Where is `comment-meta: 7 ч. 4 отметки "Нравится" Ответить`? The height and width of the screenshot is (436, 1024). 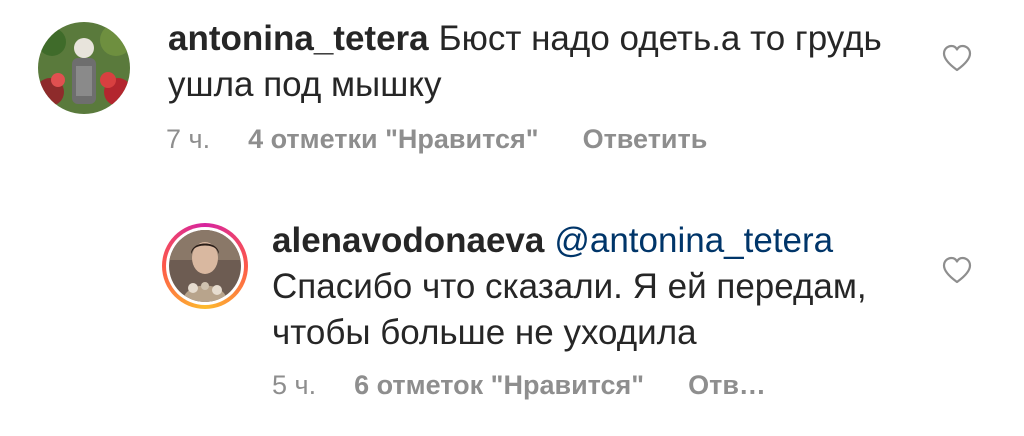 comment-meta: 7 ч. 4 отметки "Нравится" Ответить is located at coordinates (436, 139).